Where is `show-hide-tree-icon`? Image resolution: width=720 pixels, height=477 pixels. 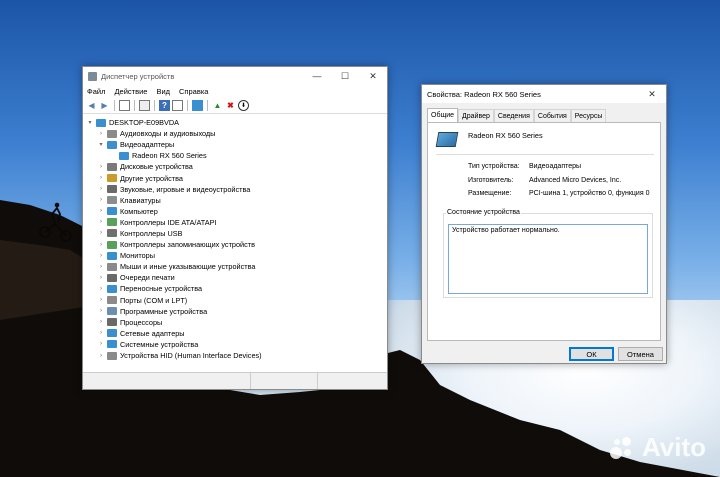
show-hide-tree-icon is located at coordinates (124, 105).